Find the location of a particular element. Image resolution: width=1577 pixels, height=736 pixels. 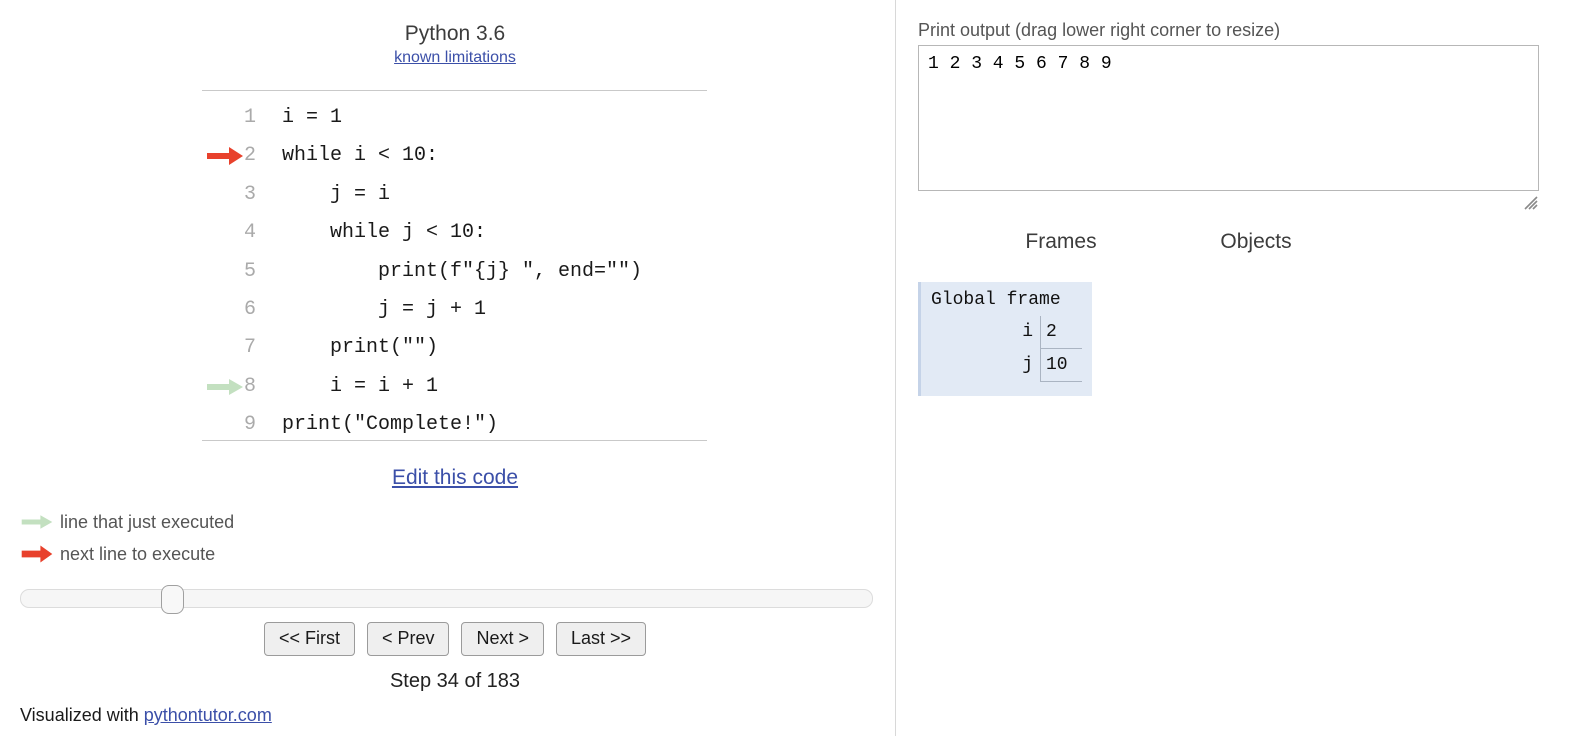

variable-name: i is located at coordinates (1027, 332).